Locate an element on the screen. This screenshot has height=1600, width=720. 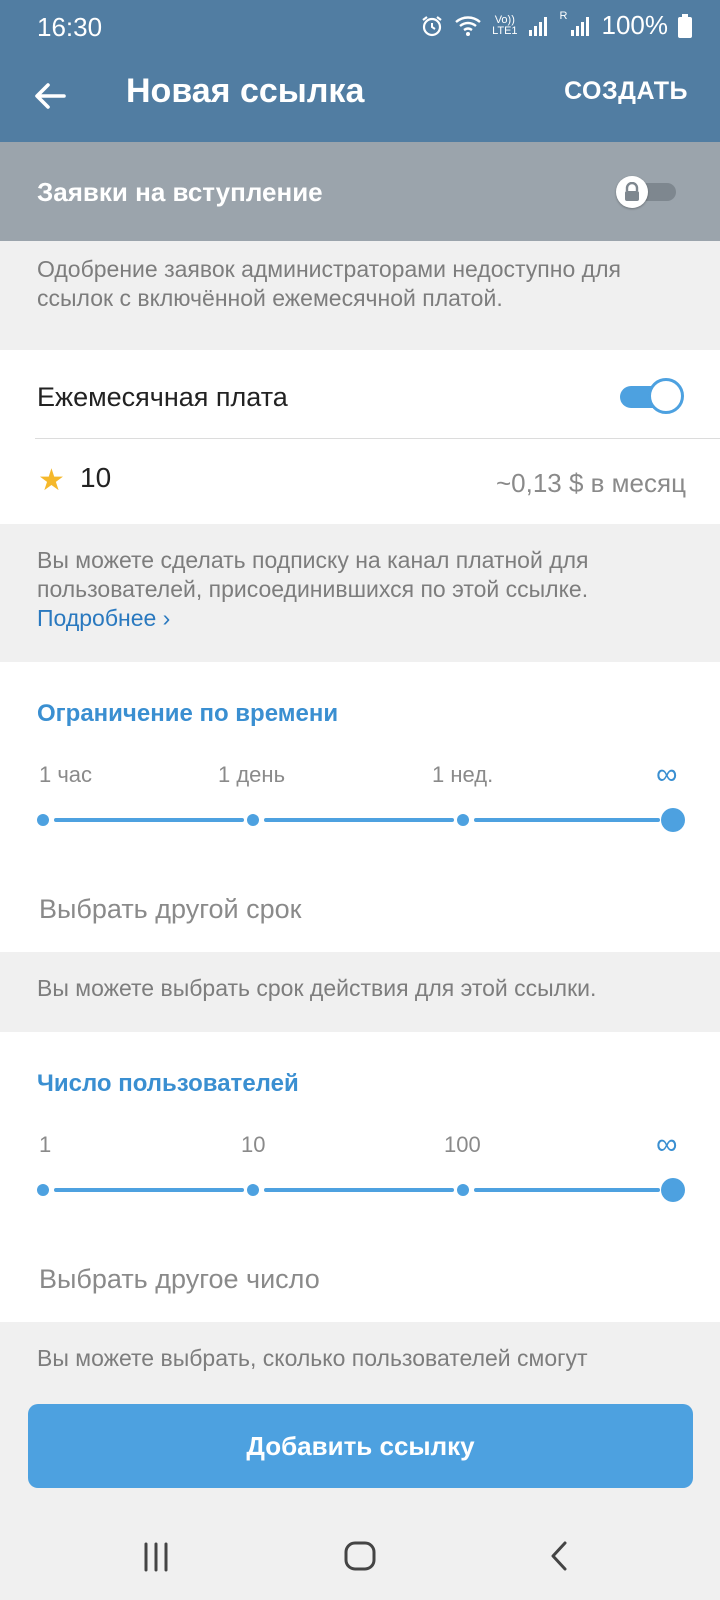
custom-count-option: Выбрать другое число is located at coordinates (179, 1279).